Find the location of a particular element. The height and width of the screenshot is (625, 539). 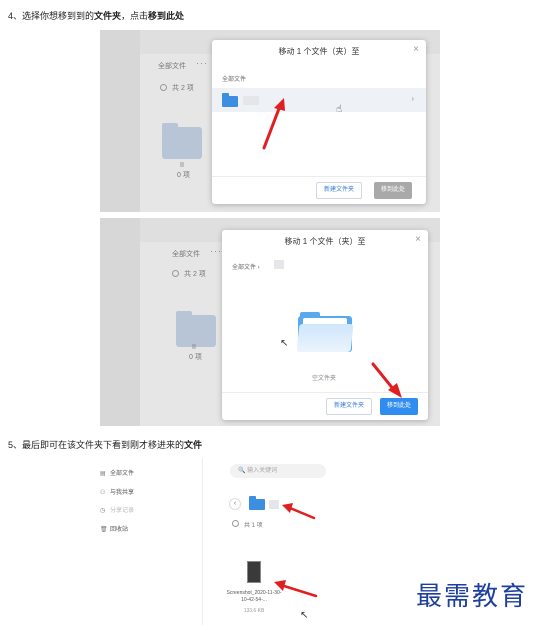

step5-instruction: 5、最后即可在该文件夹下看到刚才移进来的文件 is located at coordinates (105, 445).